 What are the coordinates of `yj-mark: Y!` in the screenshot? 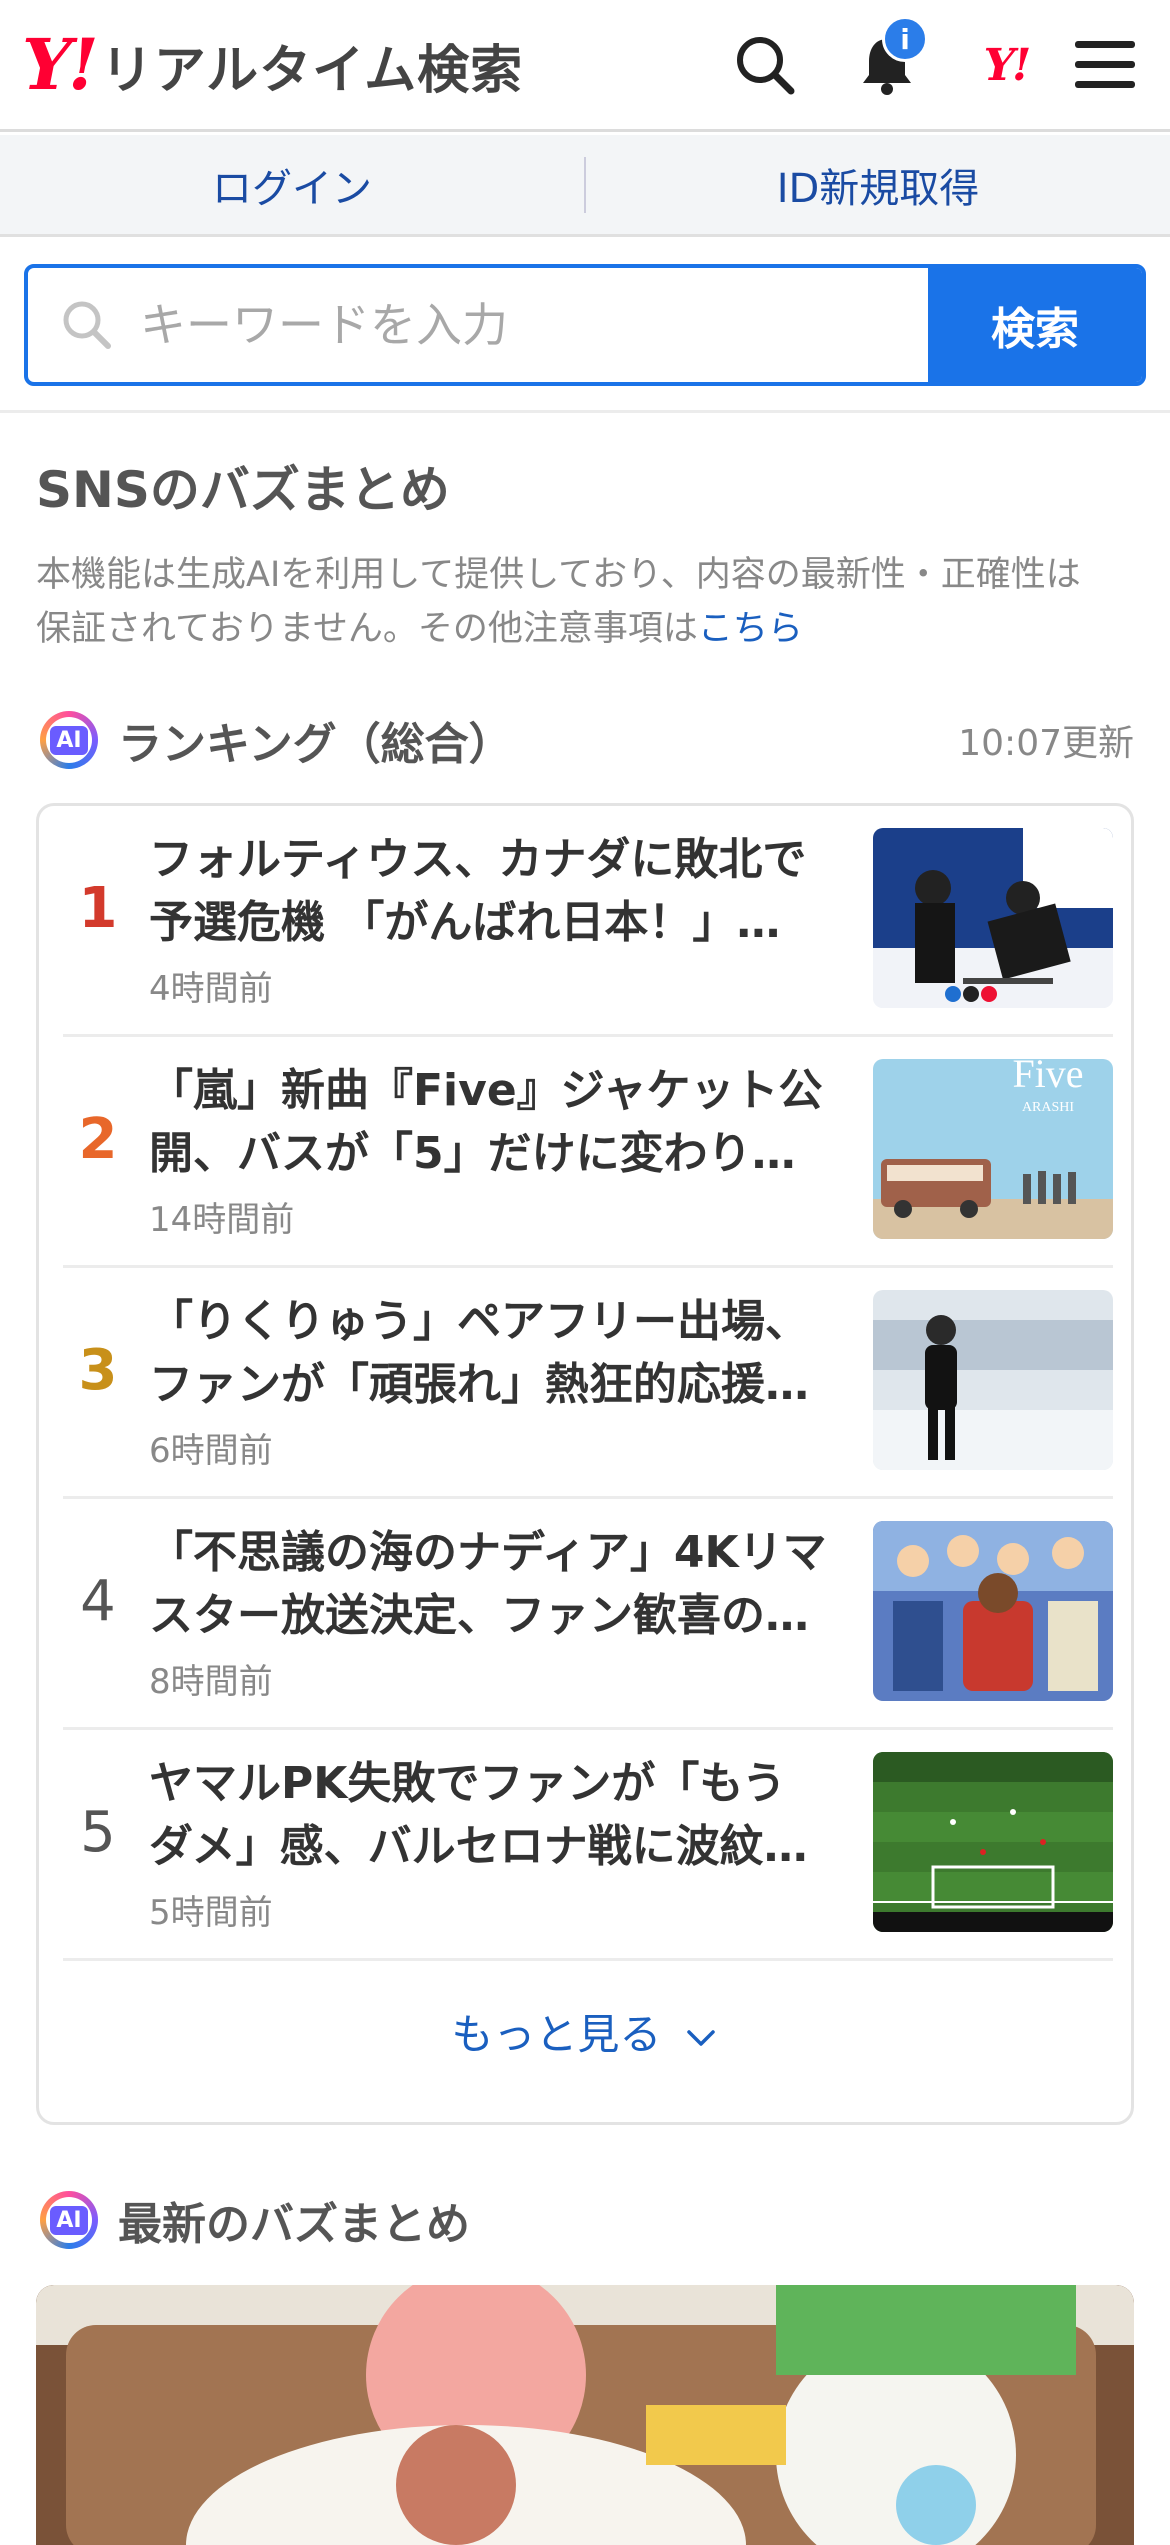 It's located at (1007, 65).